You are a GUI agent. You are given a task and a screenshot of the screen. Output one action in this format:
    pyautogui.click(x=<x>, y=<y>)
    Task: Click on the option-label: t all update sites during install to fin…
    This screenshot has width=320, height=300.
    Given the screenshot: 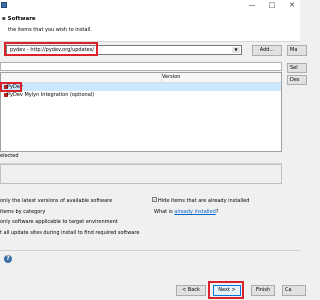 What is the action you would take?
    pyautogui.click(x=70, y=233)
    